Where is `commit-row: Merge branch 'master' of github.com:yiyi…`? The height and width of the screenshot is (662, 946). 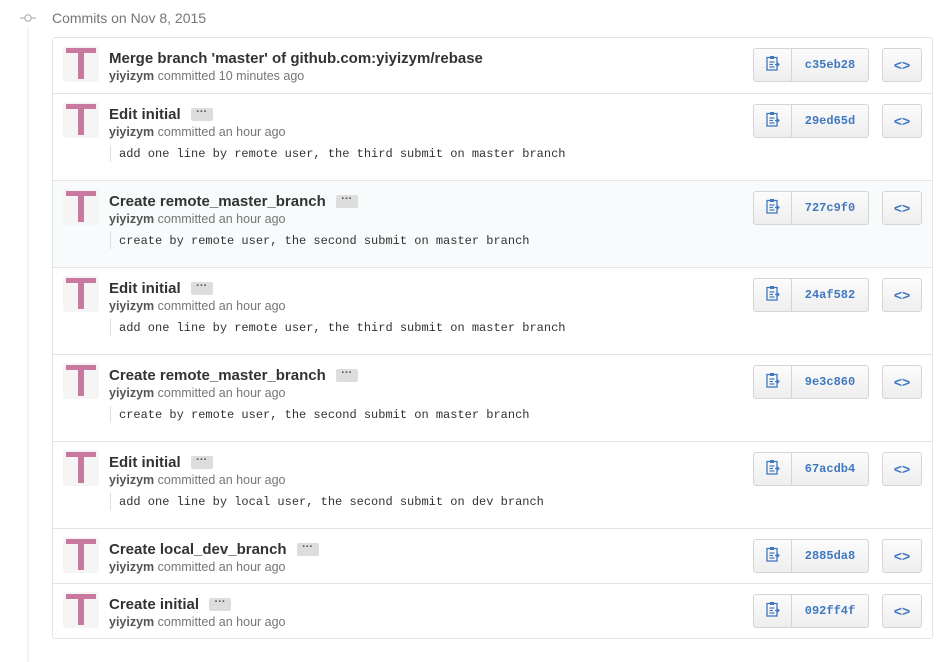
commit-row: Merge branch 'master' of github.com:yiyi… is located at coordinates (492, 65).